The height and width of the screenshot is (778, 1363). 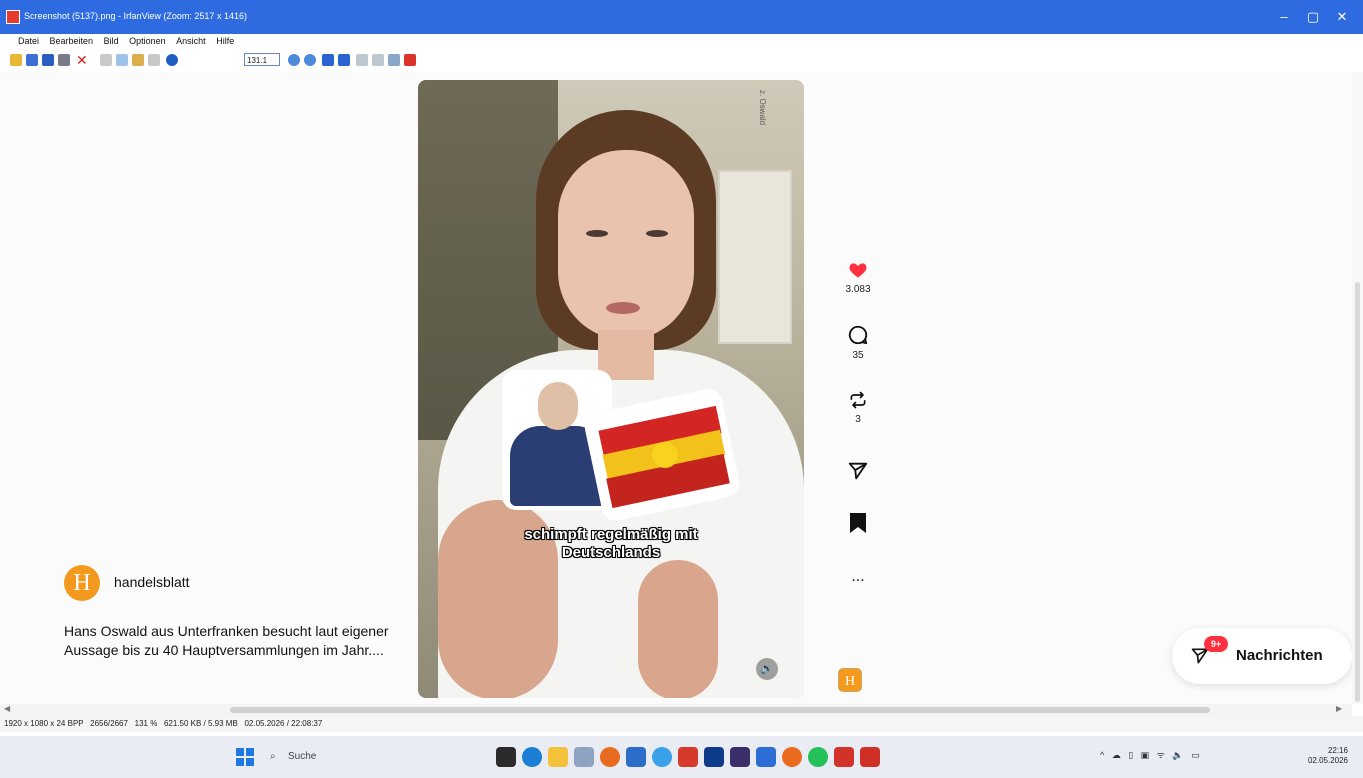 I want to click on zoom-in-icon, so click(x=294, y=60).